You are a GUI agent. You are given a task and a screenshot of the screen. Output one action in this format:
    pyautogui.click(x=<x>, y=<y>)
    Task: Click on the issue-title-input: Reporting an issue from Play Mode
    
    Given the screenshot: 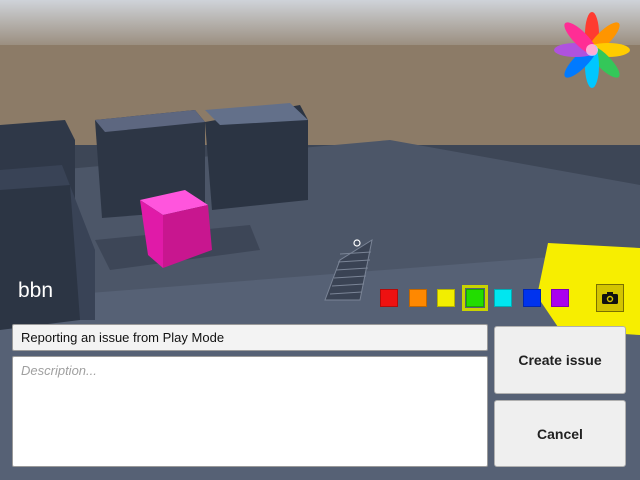 What is the action you would take?
    pyautogui.click(x=250, y=337)
    